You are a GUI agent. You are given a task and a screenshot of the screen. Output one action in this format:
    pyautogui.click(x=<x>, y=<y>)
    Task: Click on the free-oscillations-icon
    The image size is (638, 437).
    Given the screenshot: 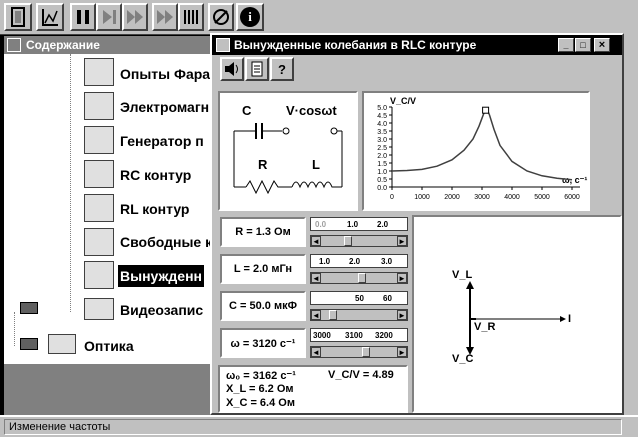 What is the action you would take?
    pyautogui.click(x=99, y=242)
    